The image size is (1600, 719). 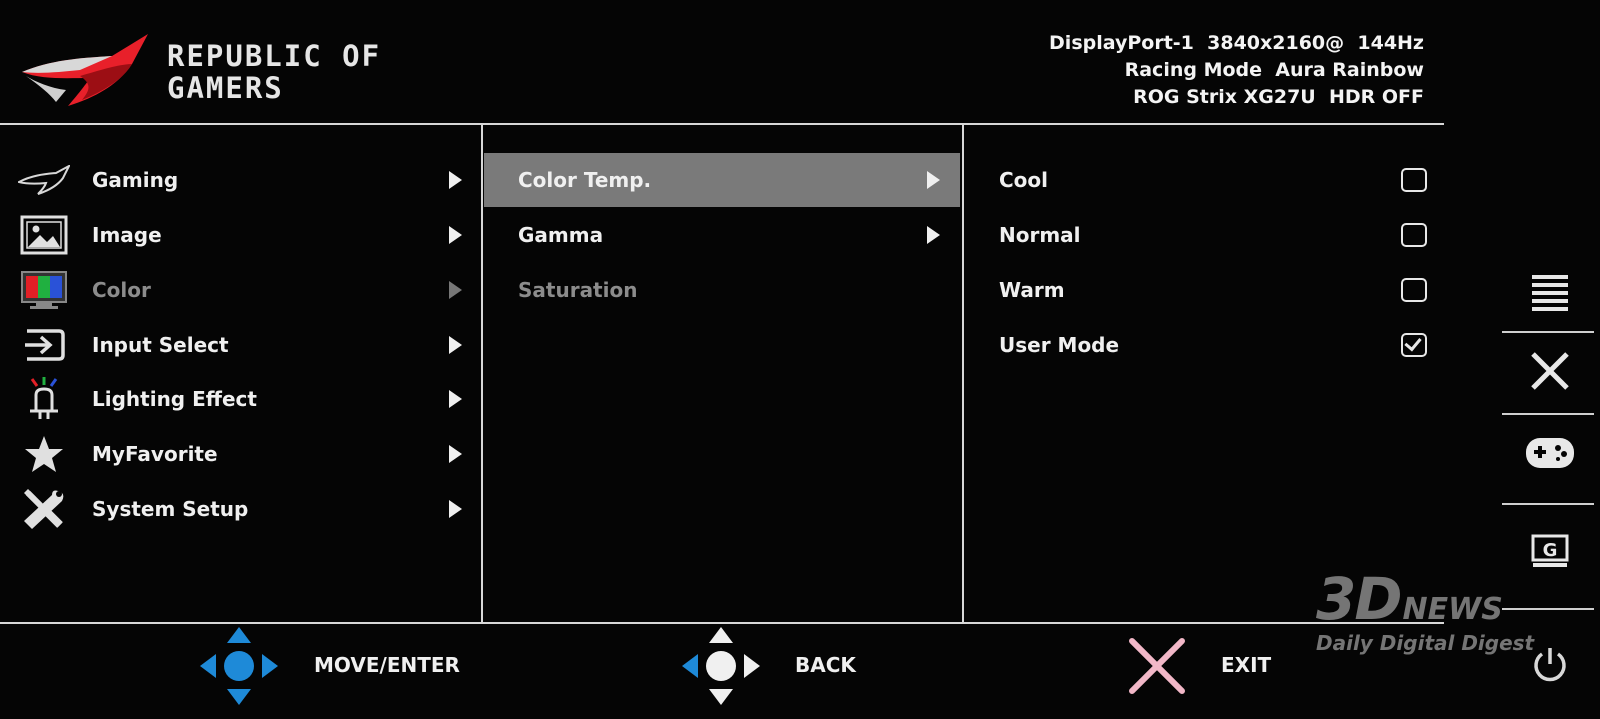 I want to click on input-icon, so click(x=44, y=345).